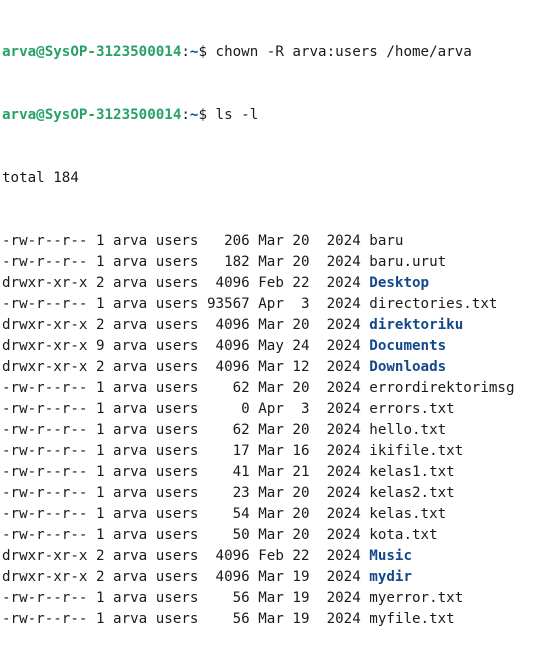  I want to click on file-name: kelas2.txt, so click(412, 493).